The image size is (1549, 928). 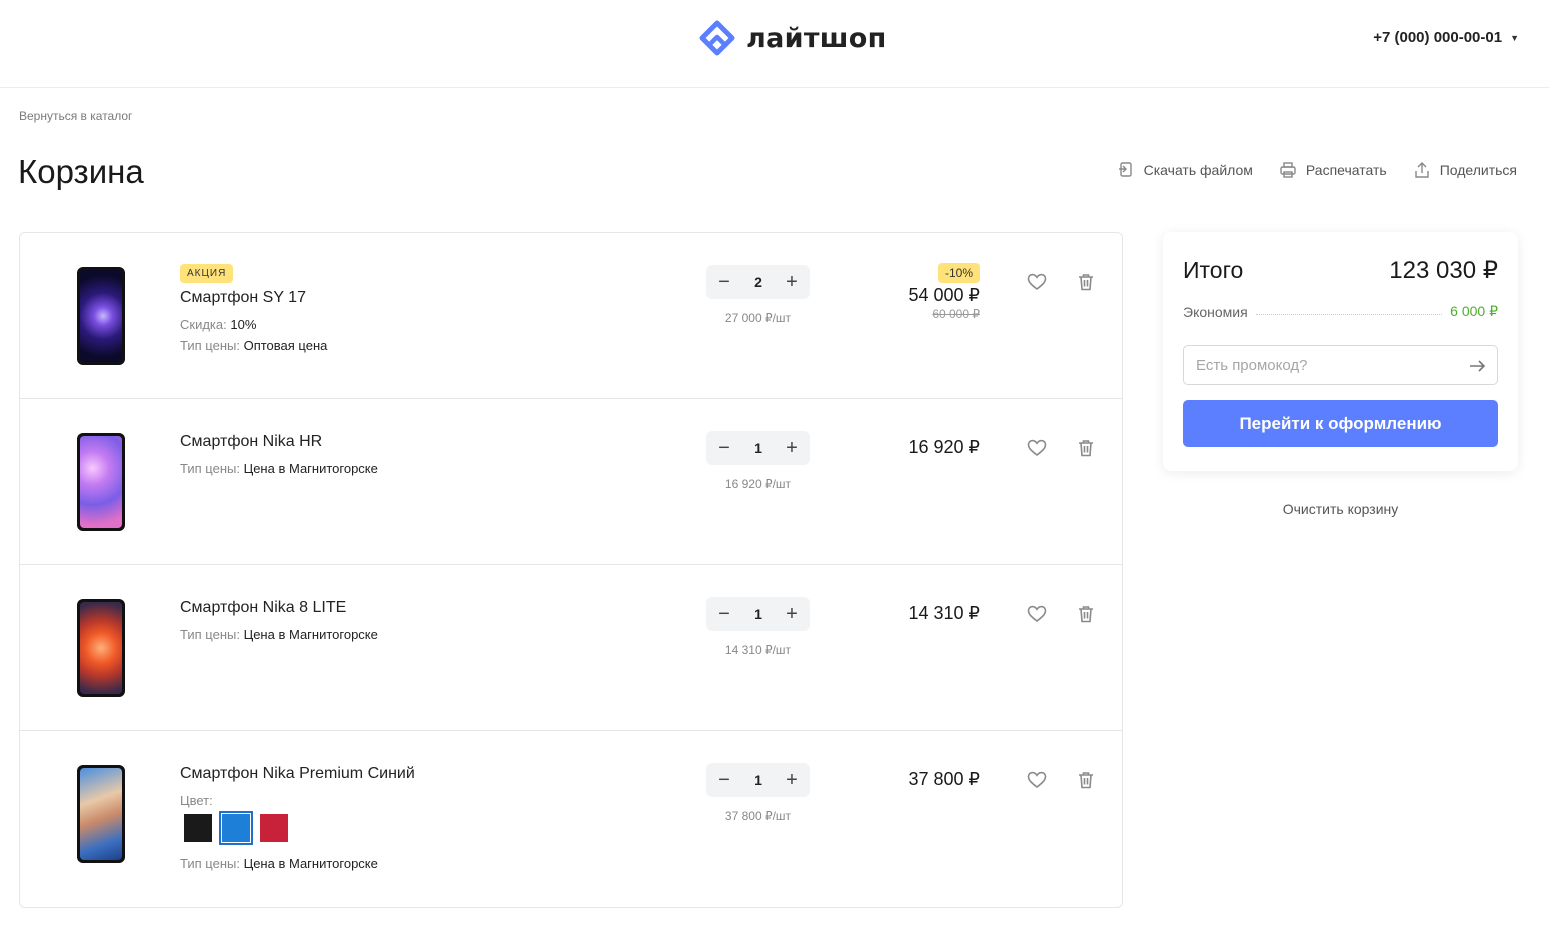 What do you see at coordinates (717, 38) in the screenshot?
I see `logo-icon` at bounding box center [717, 38].